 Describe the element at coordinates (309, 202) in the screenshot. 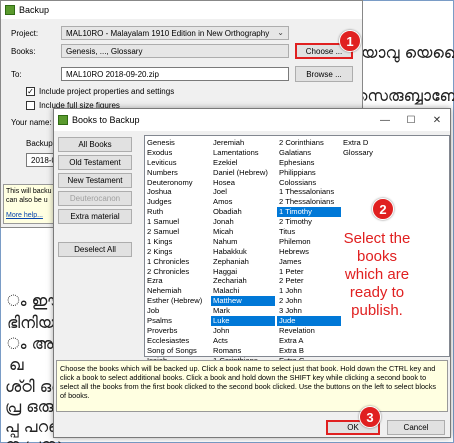

I see `book-item: 2 Thessalonians` at that location.